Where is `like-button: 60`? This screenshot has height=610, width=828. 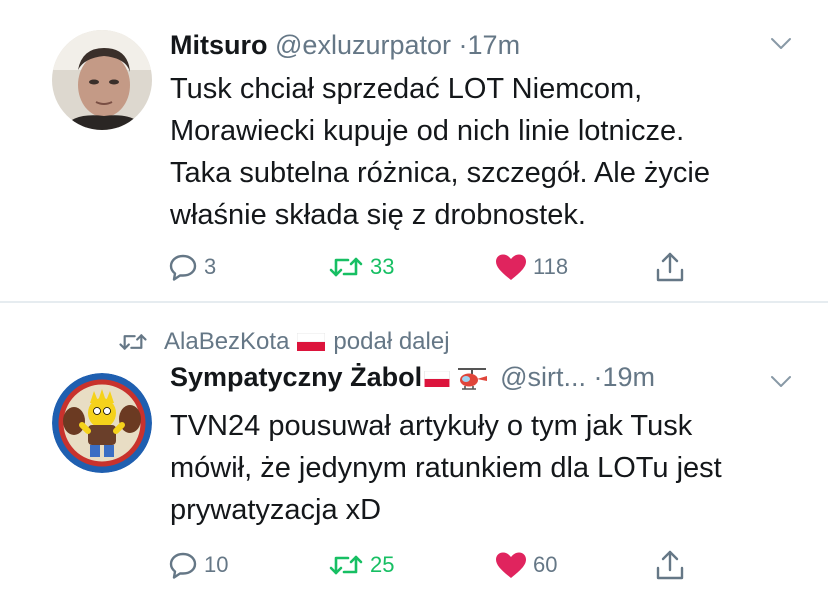 like-button: 60 is located at coordinates (526, 565).